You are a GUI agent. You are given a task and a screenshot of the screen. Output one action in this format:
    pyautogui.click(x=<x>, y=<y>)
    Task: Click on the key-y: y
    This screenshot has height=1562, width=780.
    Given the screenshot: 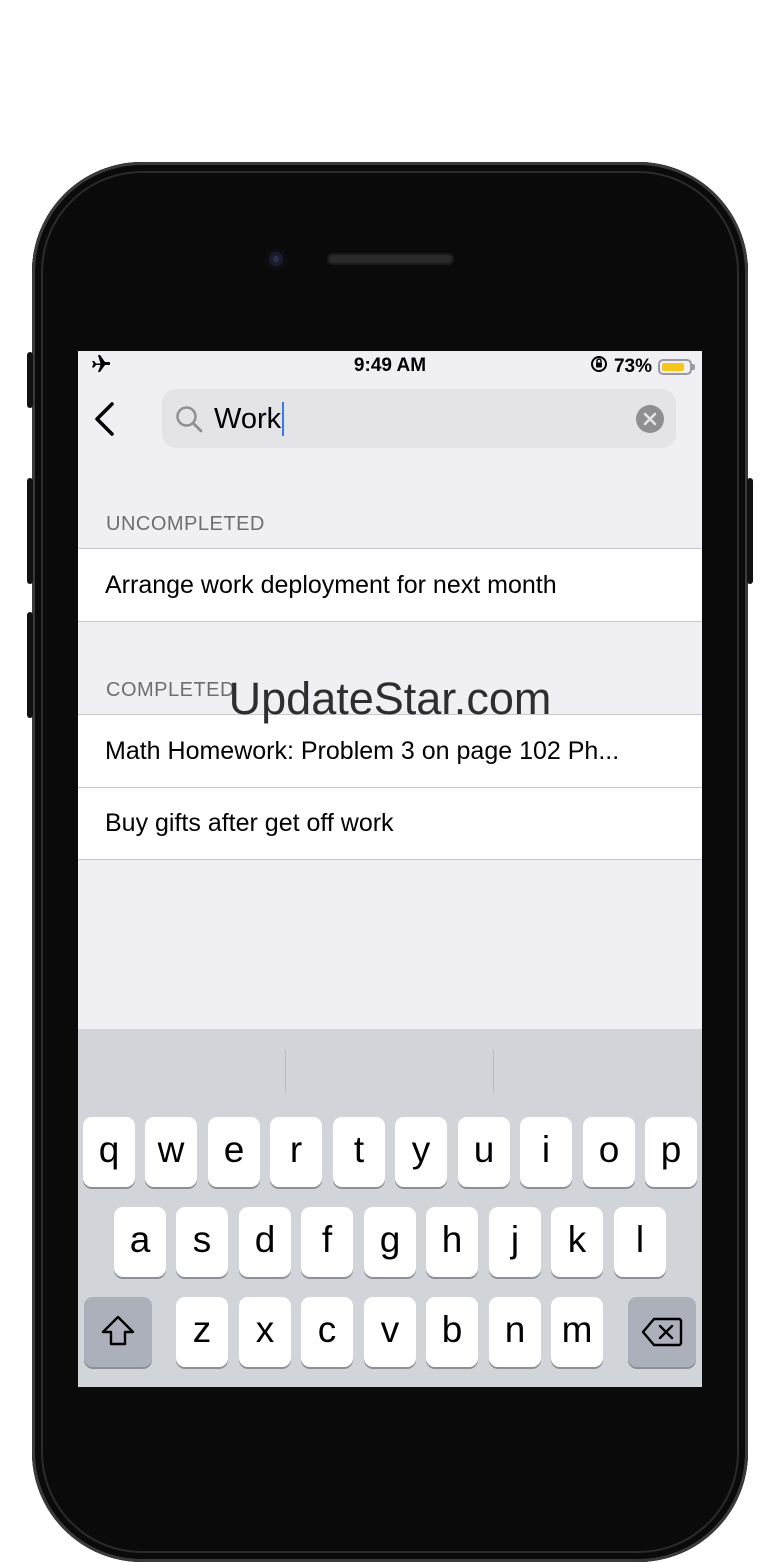 What is the action you would take?
    pyautogui.click(x=421, y=1152)
    